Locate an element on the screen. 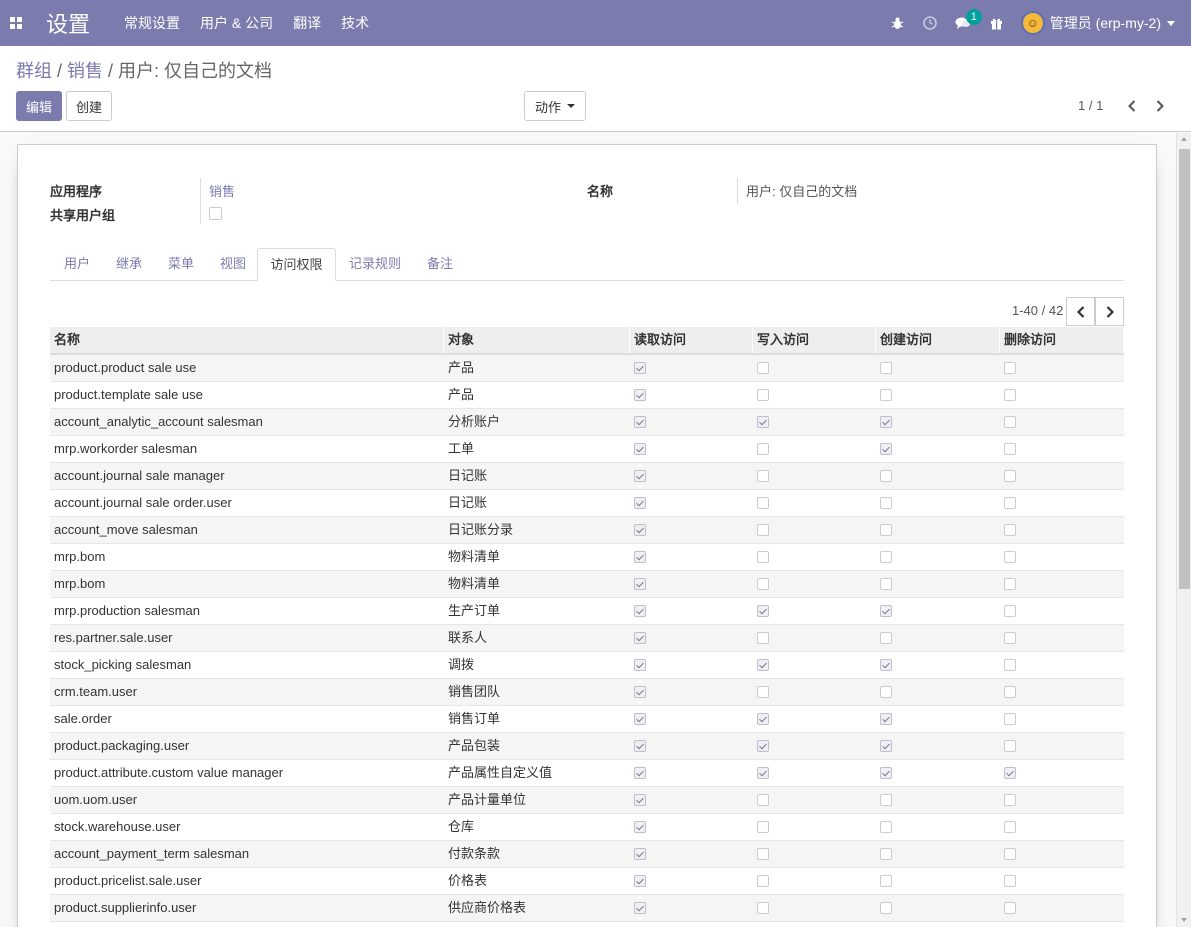 The image size is (1191, 927). list-previous-button is located at coordinates (1080, 311).